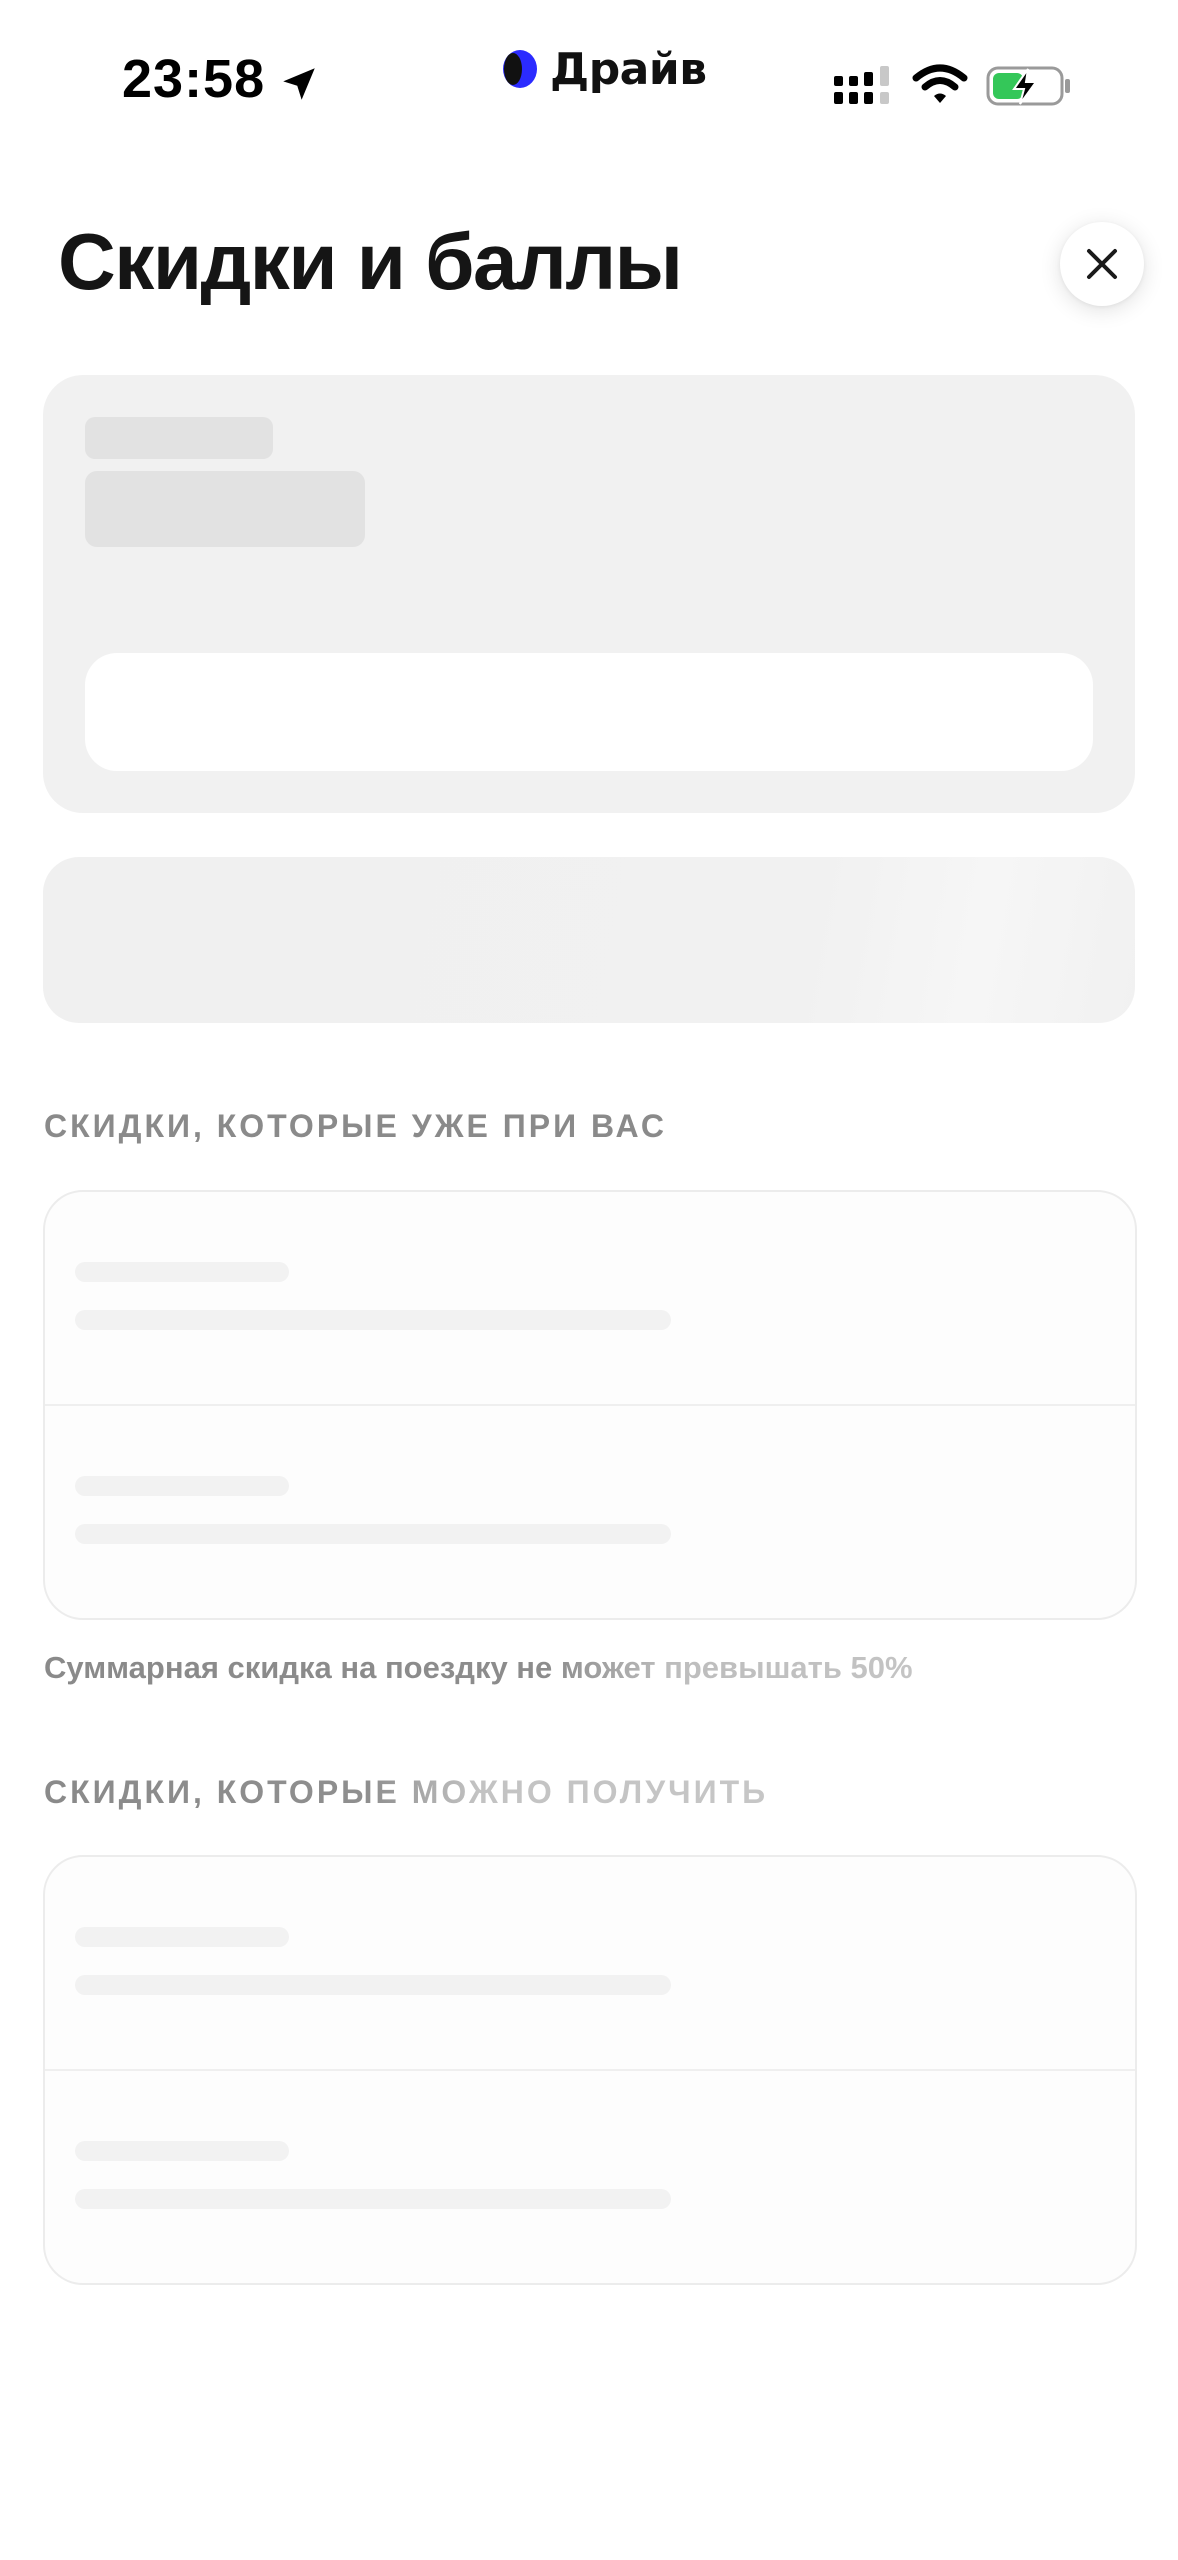 This screenshot has width=1178, height=2560. Describe the element at coordinates (1028, 86) in the screenshot. I see `battery-charging-icon` at that location.